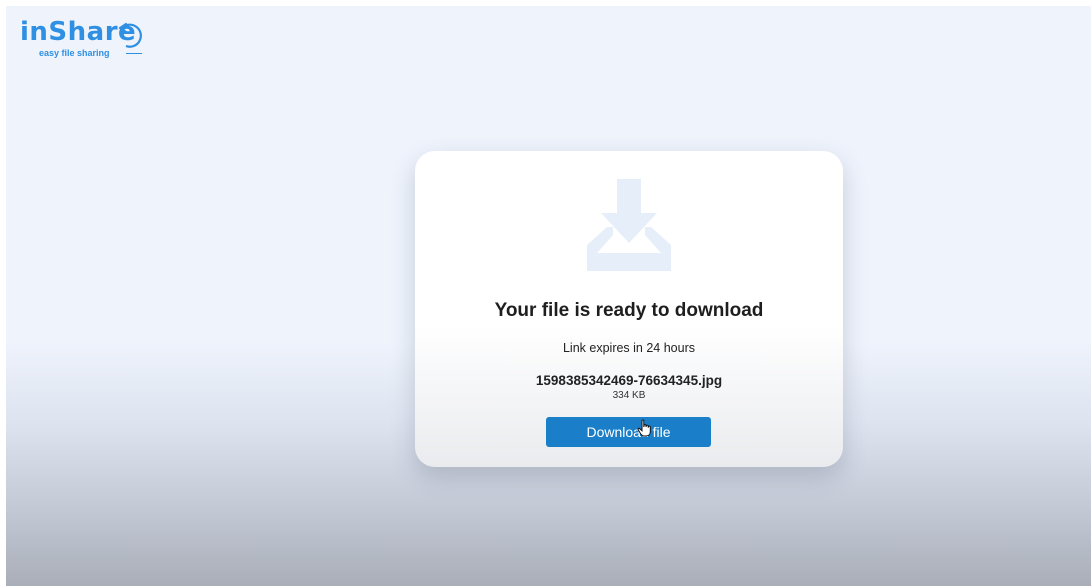 This screenshot has width=1091, height=586. Describe the element at coordinates (628, 432) in the screenshot. I see `download-file-button: Download file` at that location.